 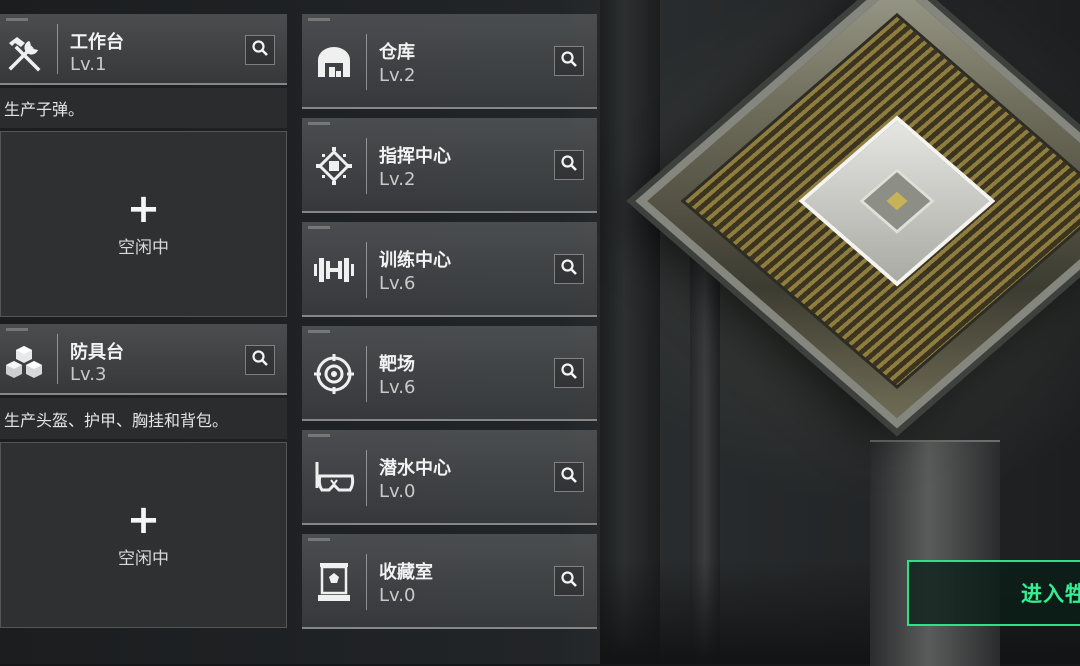 I want to click on target-icon, so click(x=334, y=374).